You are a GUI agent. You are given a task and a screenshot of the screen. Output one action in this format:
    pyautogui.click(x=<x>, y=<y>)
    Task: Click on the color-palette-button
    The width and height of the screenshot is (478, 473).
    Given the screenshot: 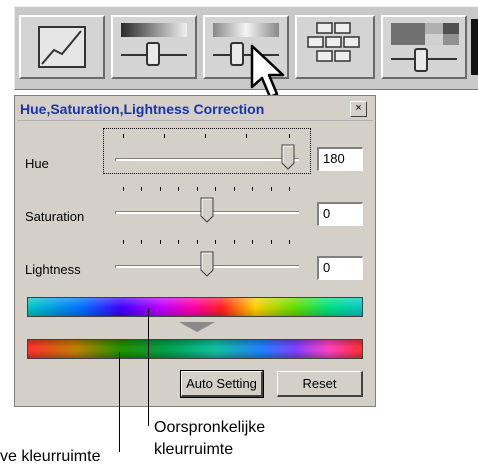 What is the action you would take?
    pyautogui.click(x=335, y=47)
    